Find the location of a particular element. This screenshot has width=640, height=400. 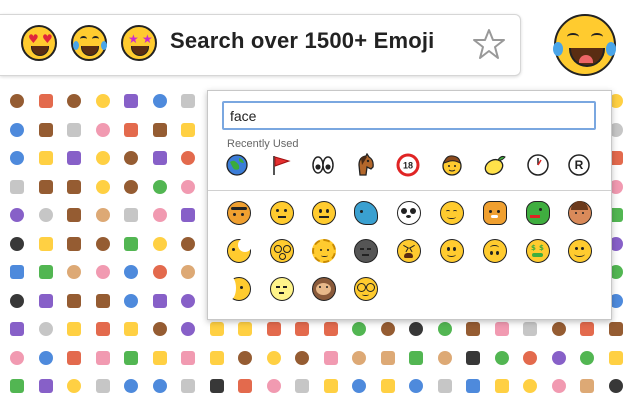

svg-text: 18 is located at coordinates (408, 166).